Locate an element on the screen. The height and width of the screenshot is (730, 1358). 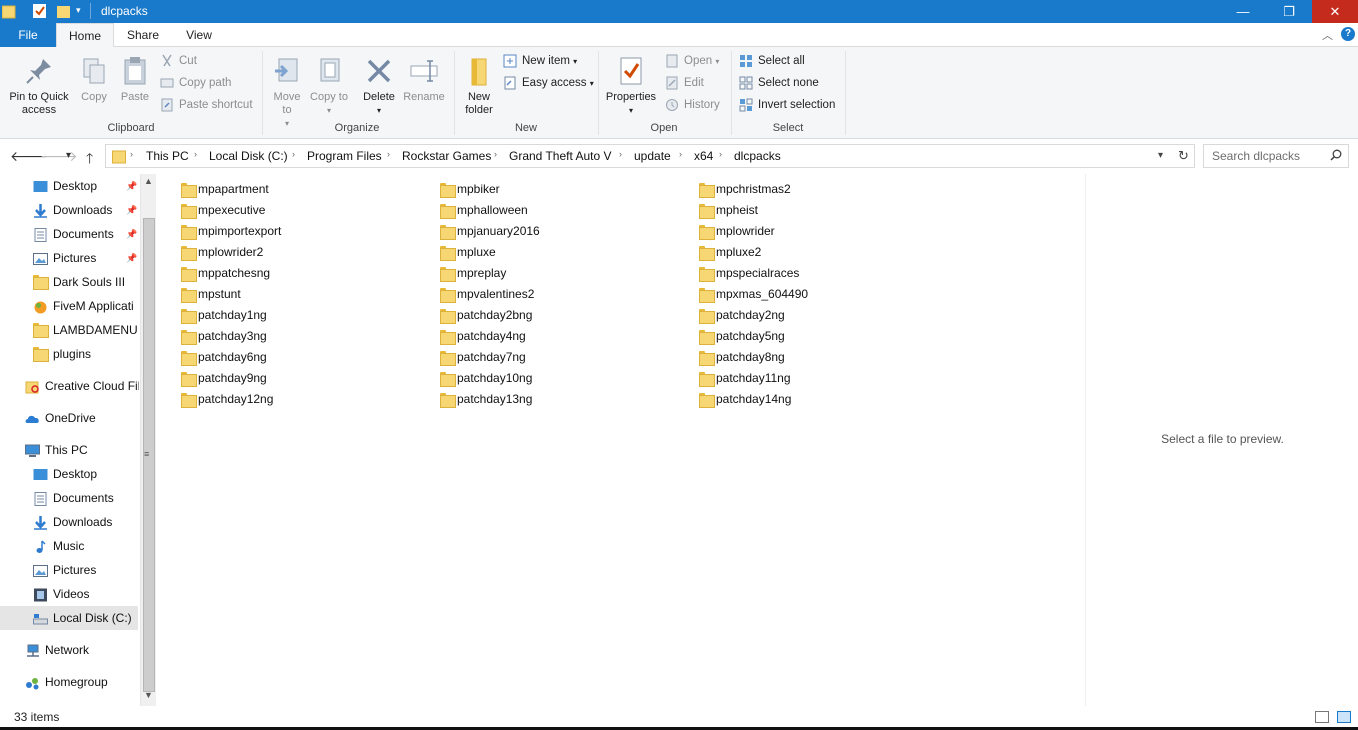
tab-share: Share is located at coordinates (143, 35).